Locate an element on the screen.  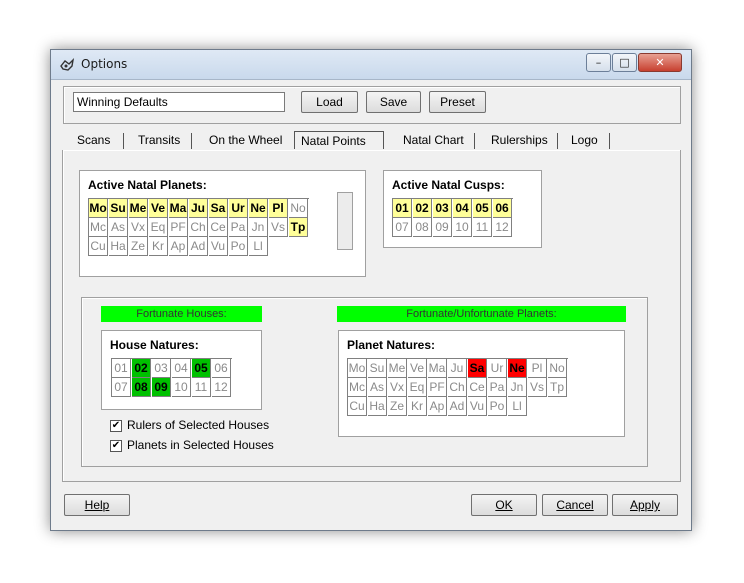
tab-scans: Scans is located at coordinates (93, 140).